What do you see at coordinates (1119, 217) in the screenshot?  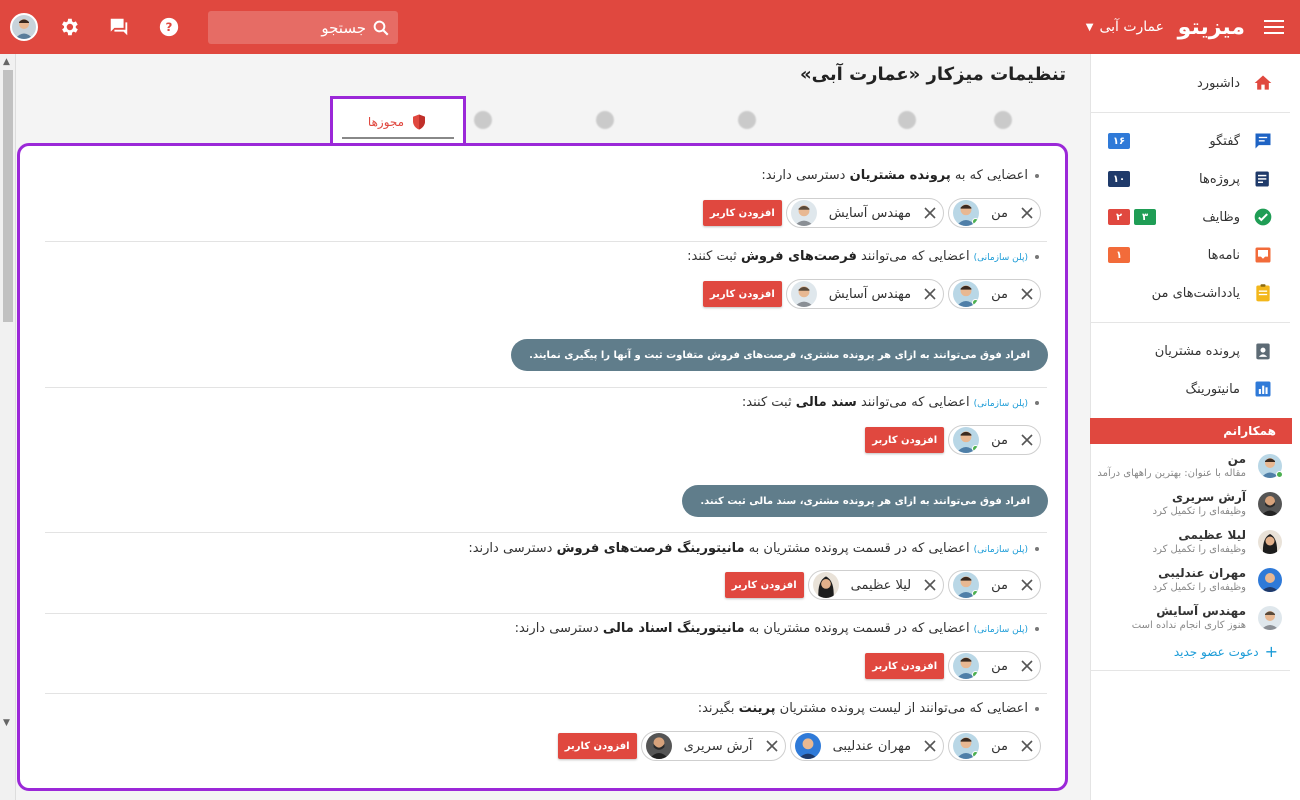 I see `tasks-overdue-badge: ۲` at bounding box center [1119, 217].